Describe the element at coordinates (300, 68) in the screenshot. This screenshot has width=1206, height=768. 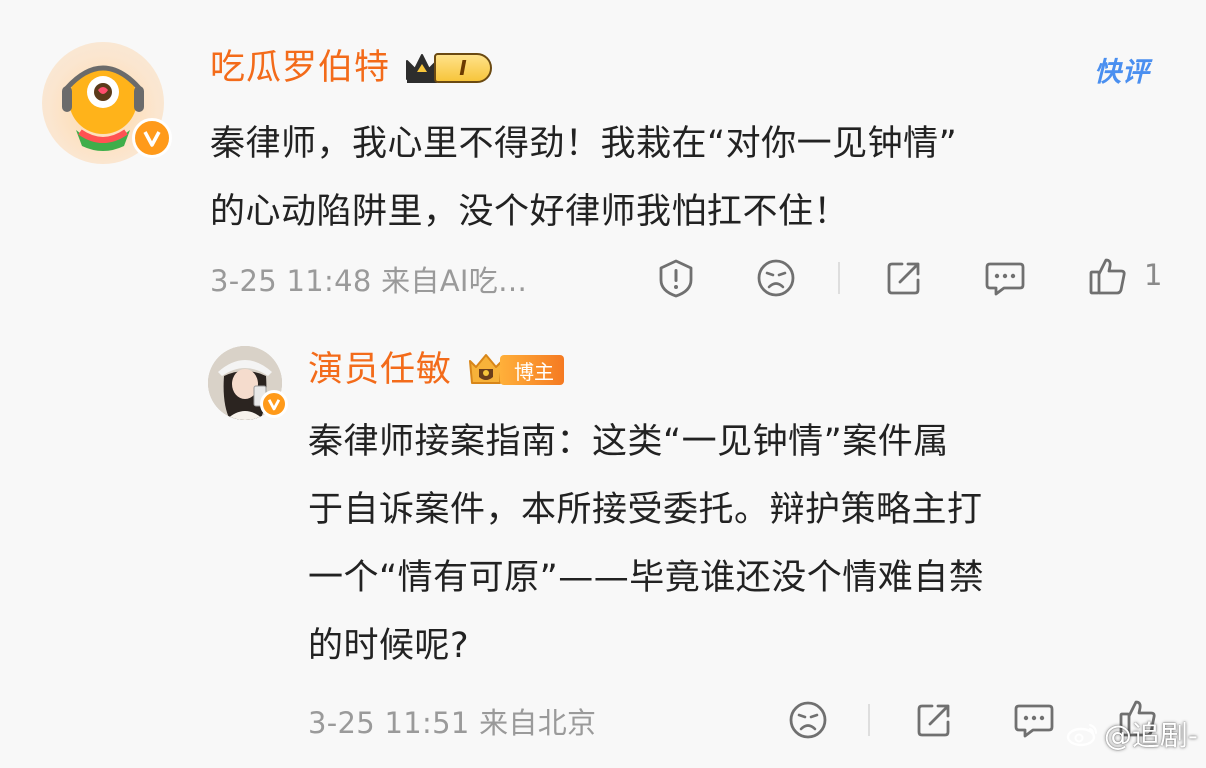
I see `username: 吃瓜罗伯特` at that location.